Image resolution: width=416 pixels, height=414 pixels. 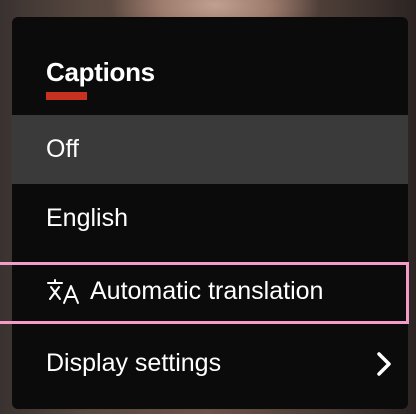 What do you see at coordinates (100, 72) in the screenshot?
I see `menu-title: Captions` at bounding box center [100, 72].